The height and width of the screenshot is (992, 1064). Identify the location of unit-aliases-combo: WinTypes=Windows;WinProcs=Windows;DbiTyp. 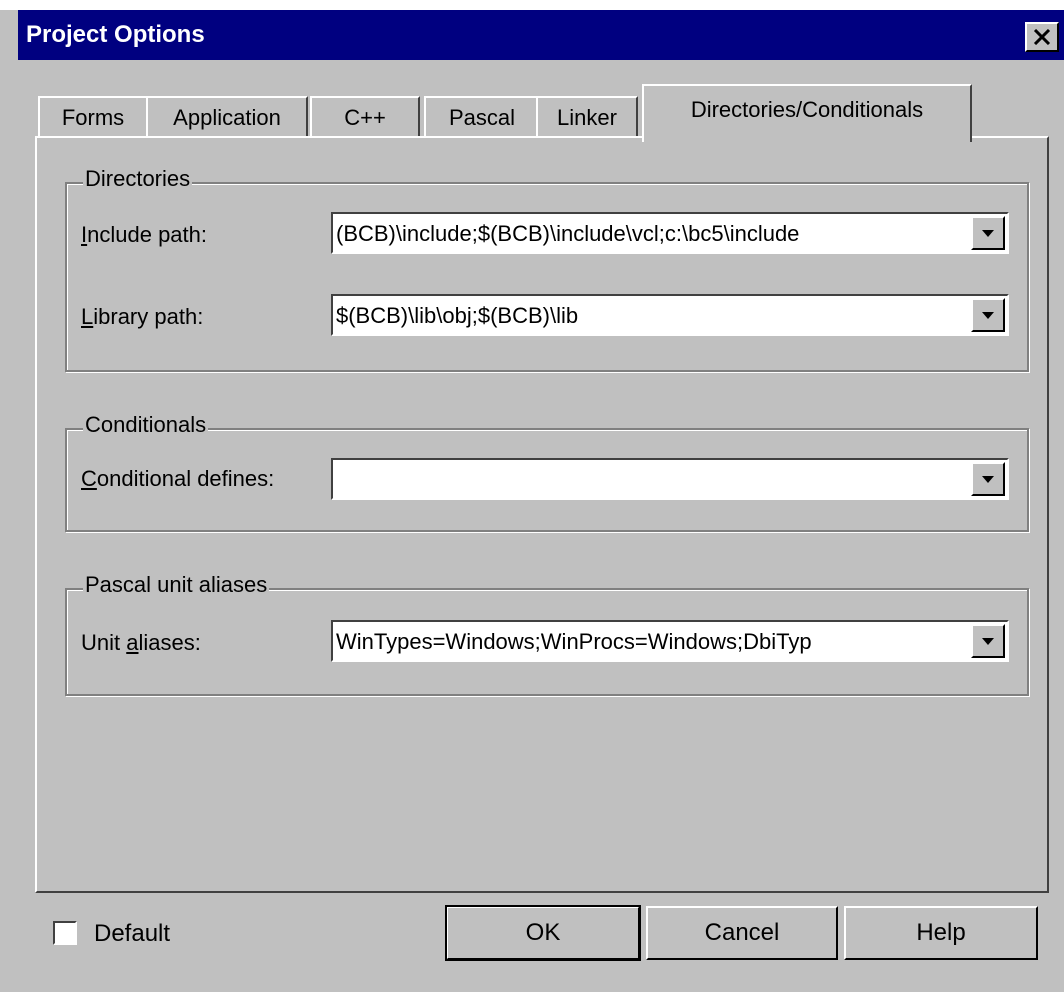
(670, 641).